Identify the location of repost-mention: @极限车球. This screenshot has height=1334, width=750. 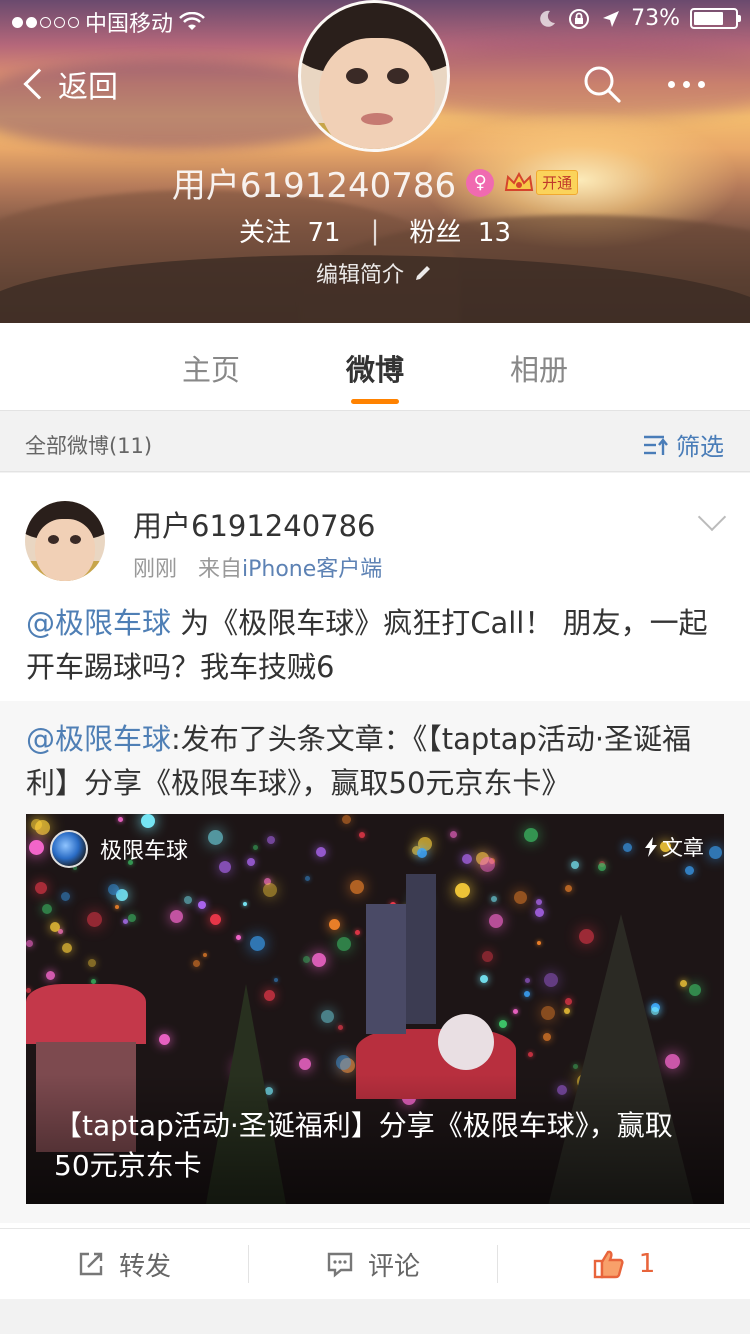
(98, 739).